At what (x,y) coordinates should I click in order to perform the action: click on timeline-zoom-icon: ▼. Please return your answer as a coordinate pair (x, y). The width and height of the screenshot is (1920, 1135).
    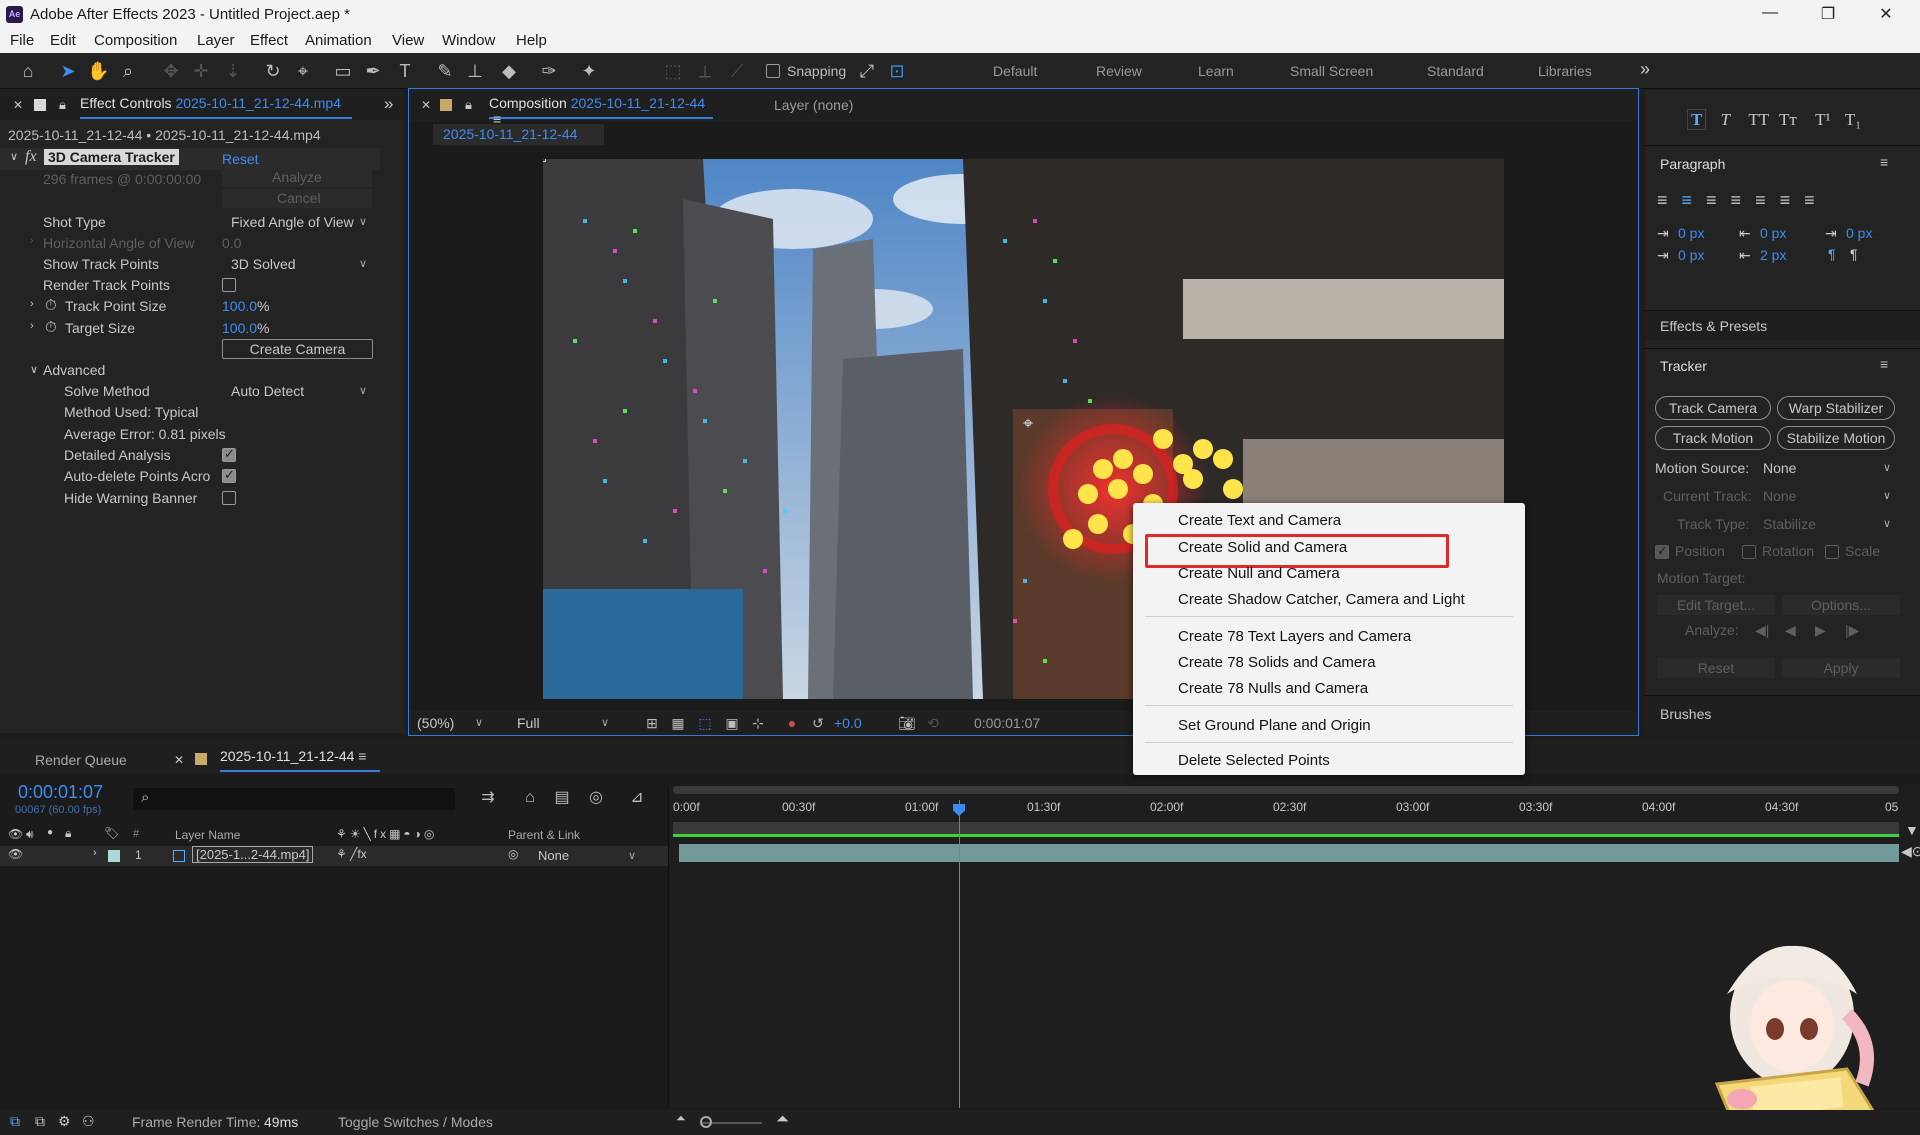
    Looking at the image, I should click on (1912, 830).